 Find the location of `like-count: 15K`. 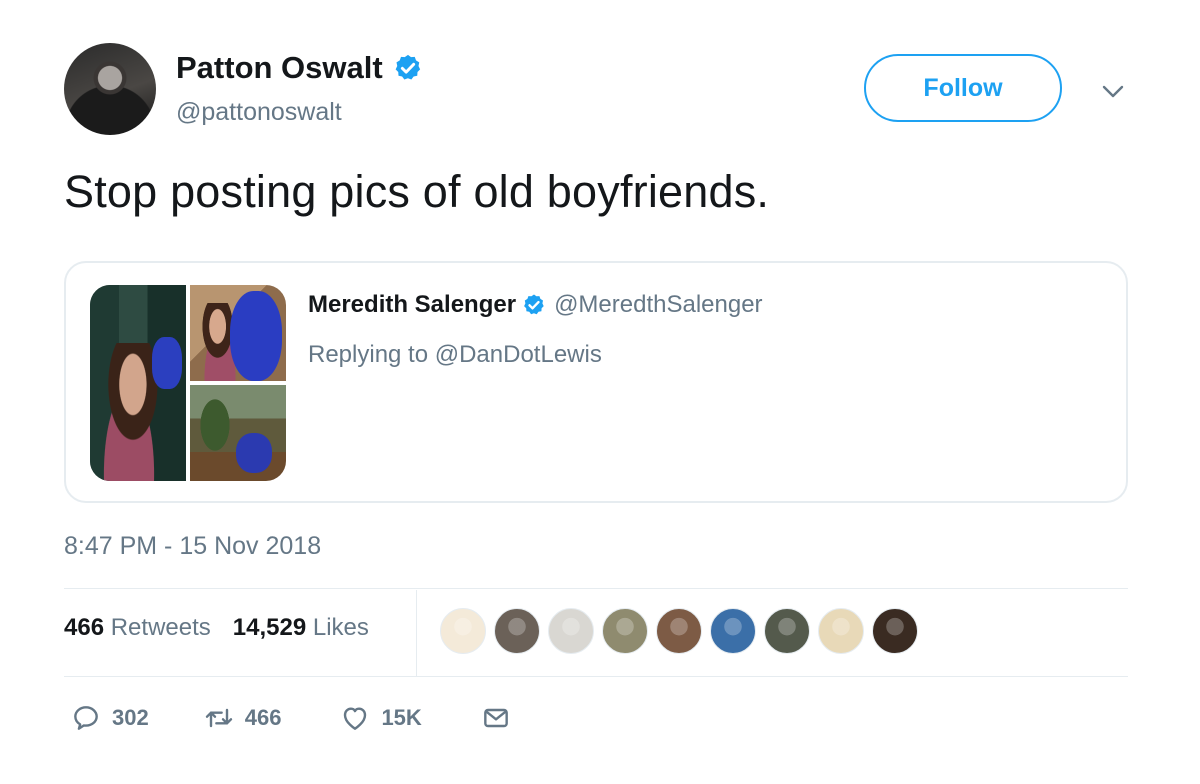

like-count: 15K is located at coordinates (401, 717).